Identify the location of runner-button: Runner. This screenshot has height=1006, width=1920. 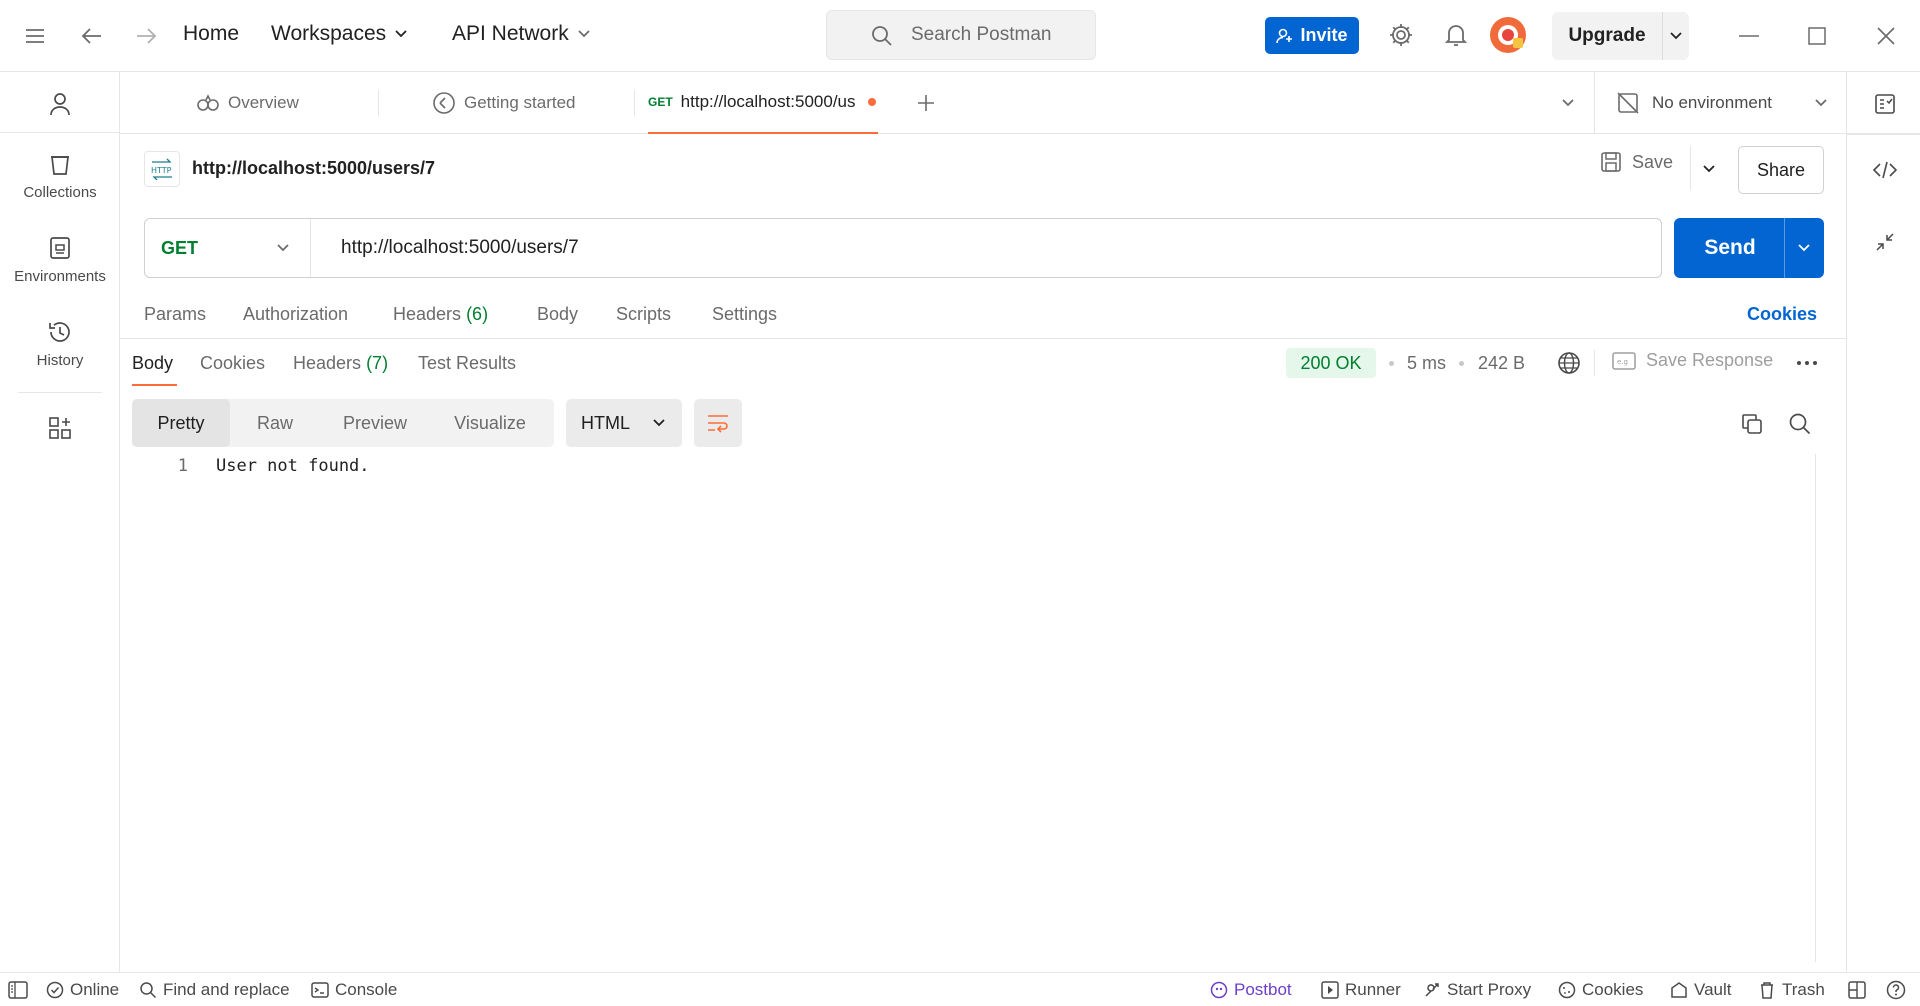
(1361, 989).